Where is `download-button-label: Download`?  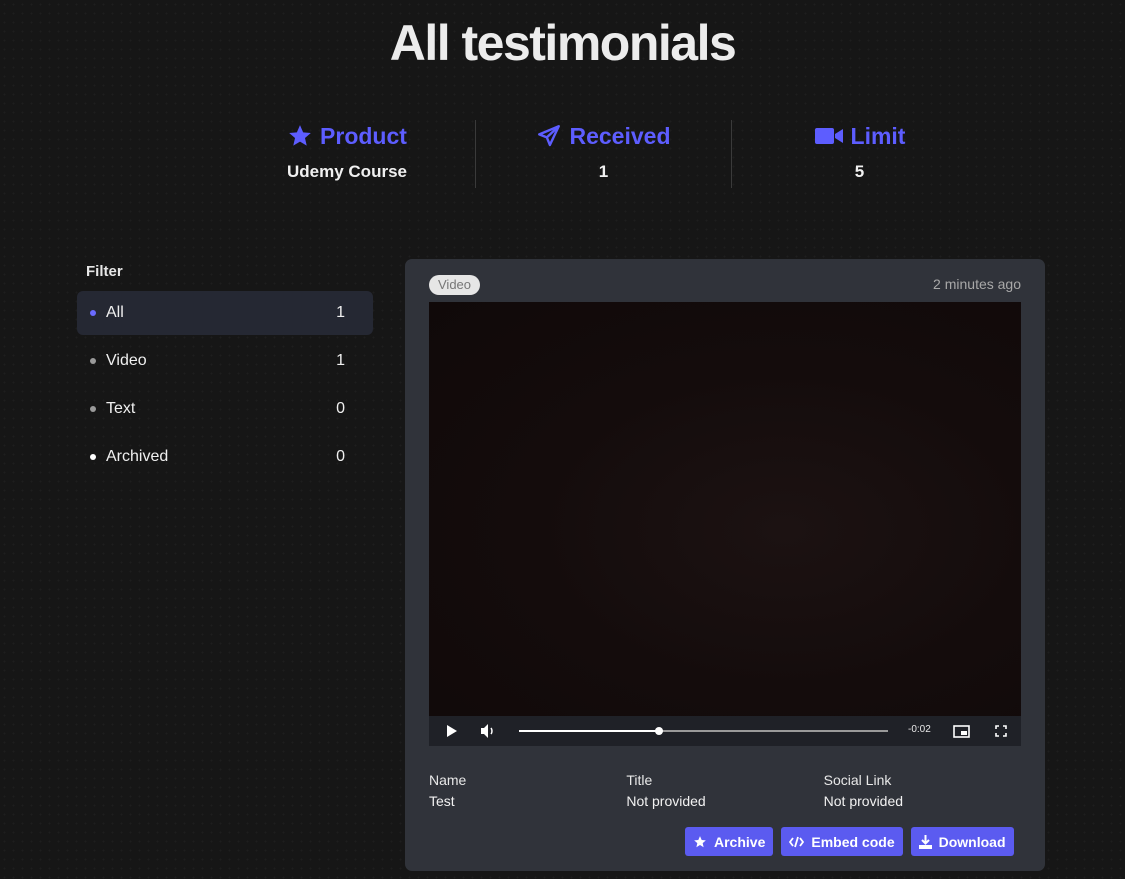
download-button-label: Download is located at coordinates (972, 841).